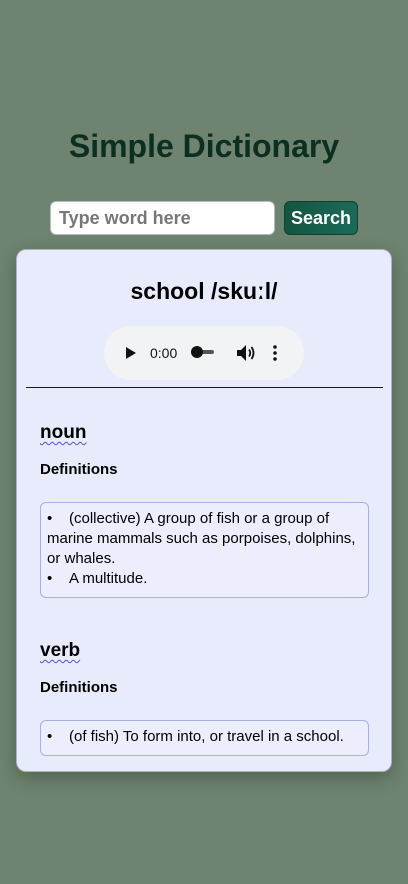 The width and height of the screenshot is (408, 884). I want to click on app-title: Simple Dictionary, so click(204, 146).